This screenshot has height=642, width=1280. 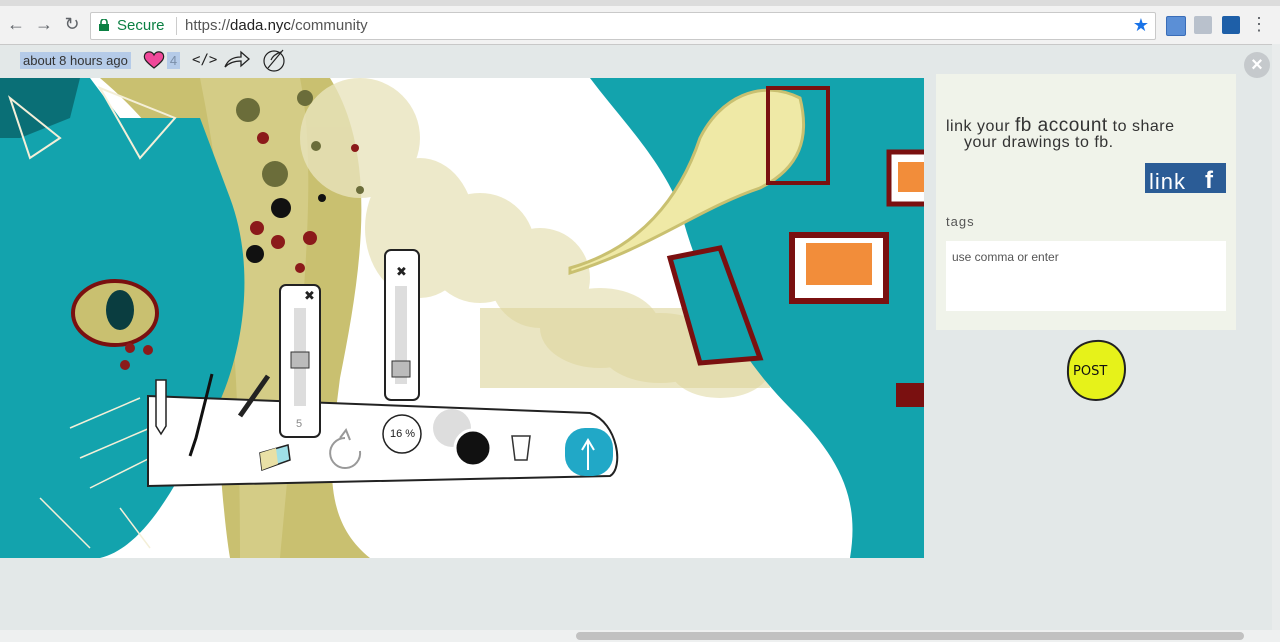 I want to click on horizontal-scrollbar, so click(x=640, y=636).